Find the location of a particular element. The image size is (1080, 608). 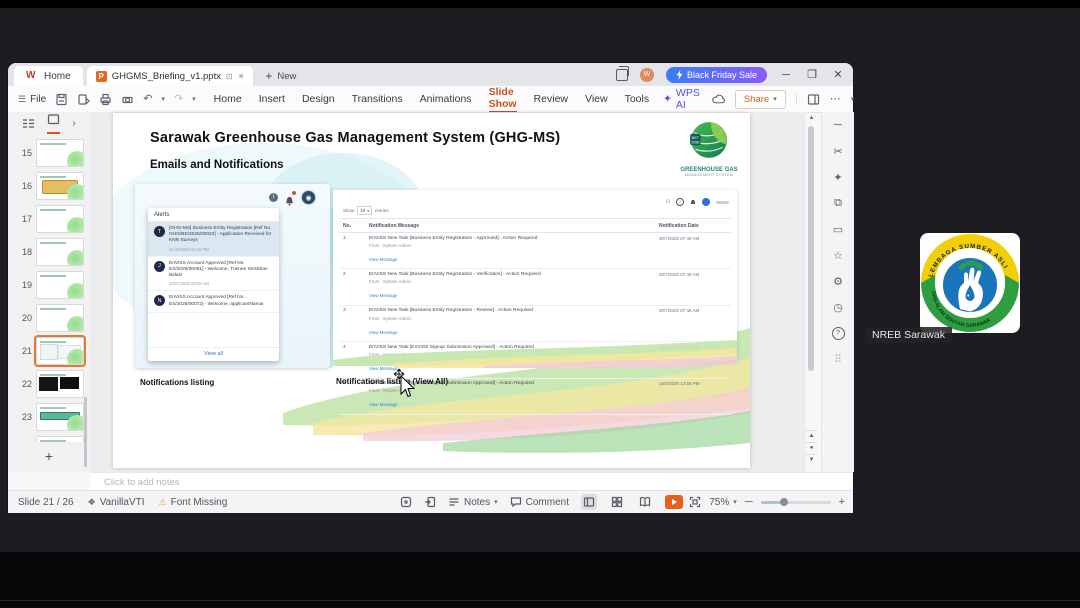

normal-view-button is located at coordinates (589, 502).